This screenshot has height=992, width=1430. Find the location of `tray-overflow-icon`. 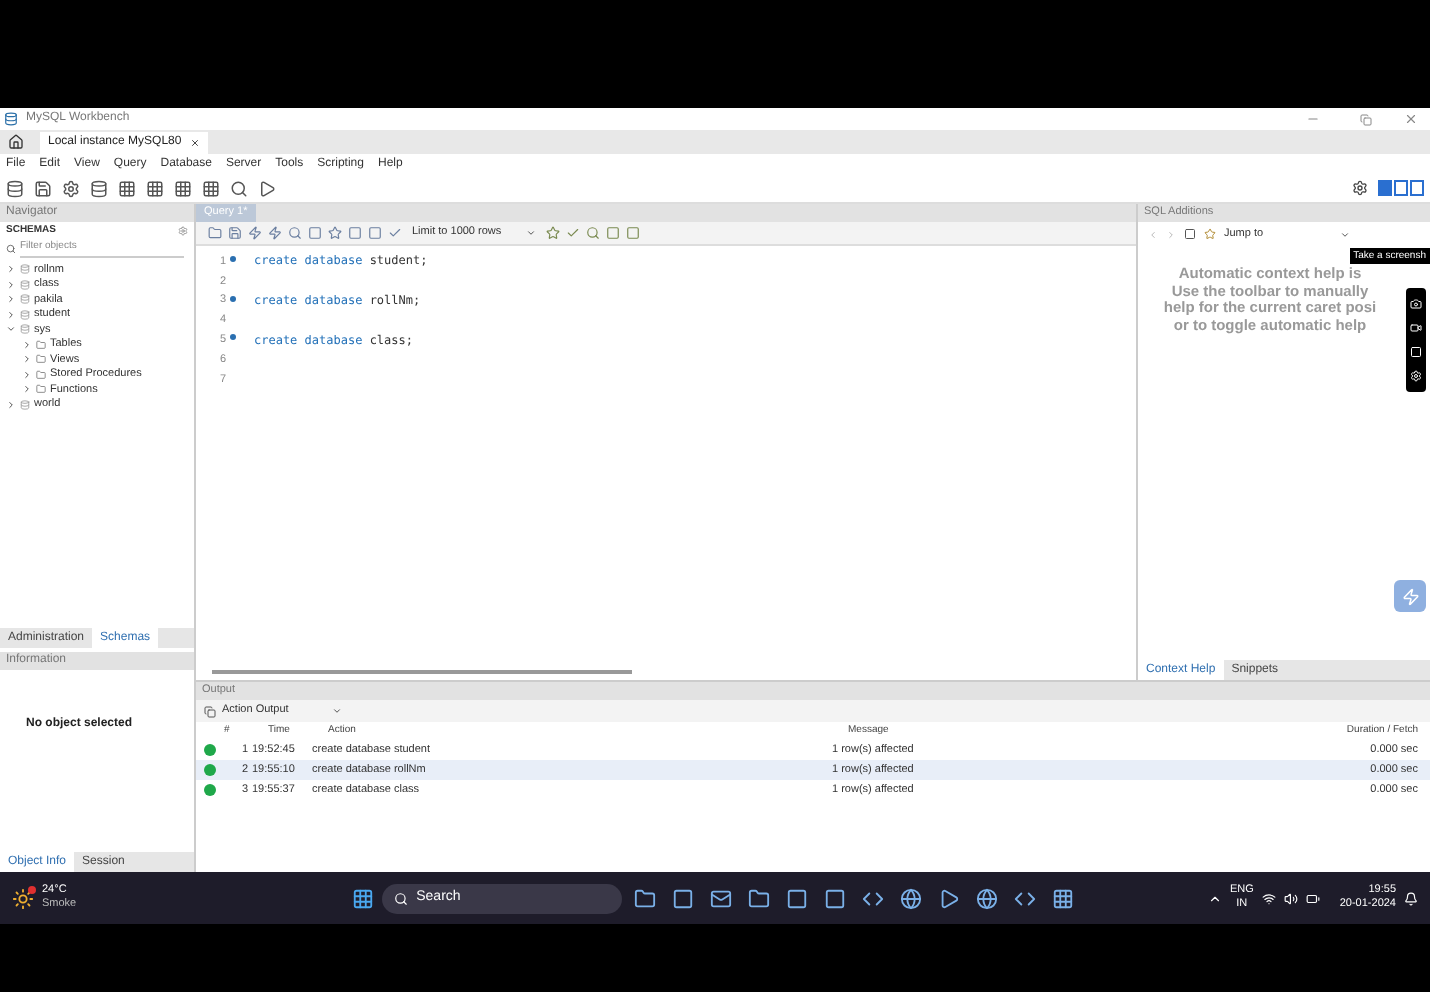

tray-overflow-icon is located at coordinates (1214, 898).